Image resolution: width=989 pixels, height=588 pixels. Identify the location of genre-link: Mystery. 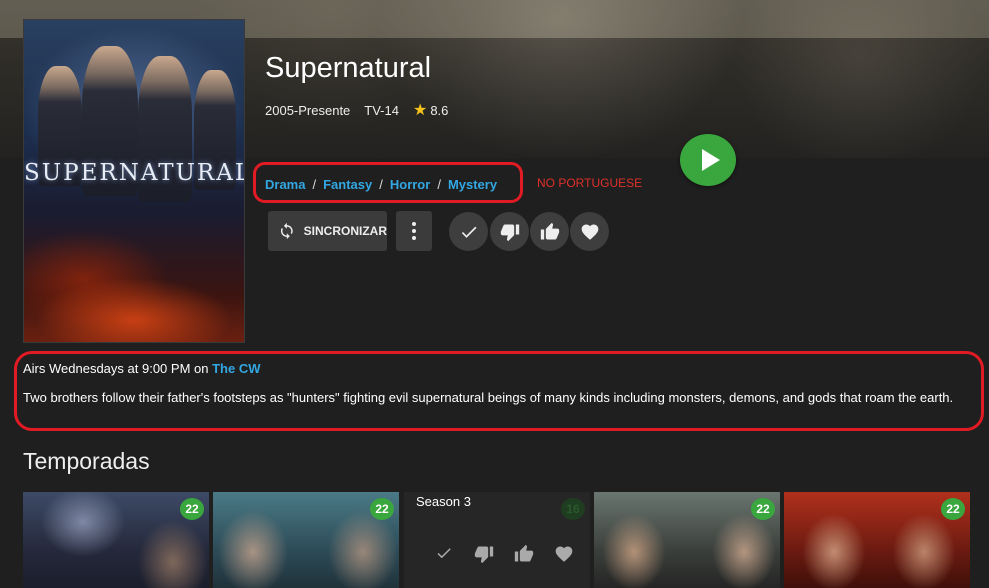
(472, 184).